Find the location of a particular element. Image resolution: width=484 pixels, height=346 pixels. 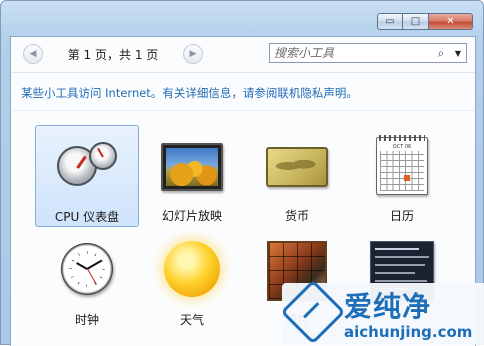

gadget-currency: 货币 is located at coordinates (297, 176).